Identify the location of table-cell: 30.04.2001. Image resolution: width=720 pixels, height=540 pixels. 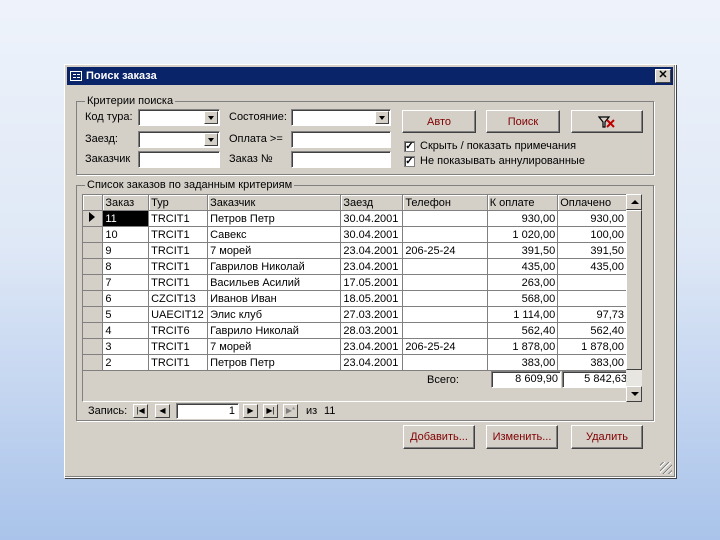
(372, 218).